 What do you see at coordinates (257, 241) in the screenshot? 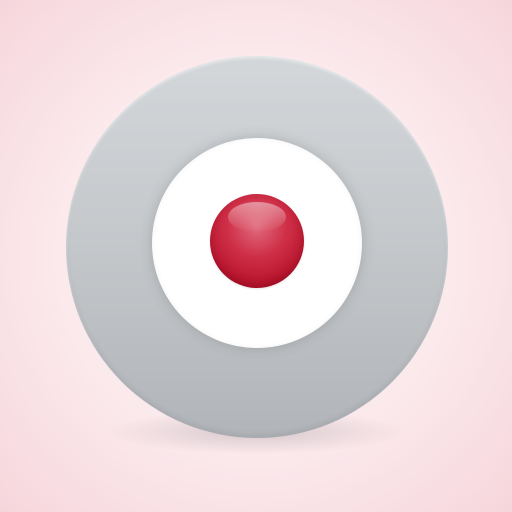
I see `red-center-dot` at bounding box center [257, 241].